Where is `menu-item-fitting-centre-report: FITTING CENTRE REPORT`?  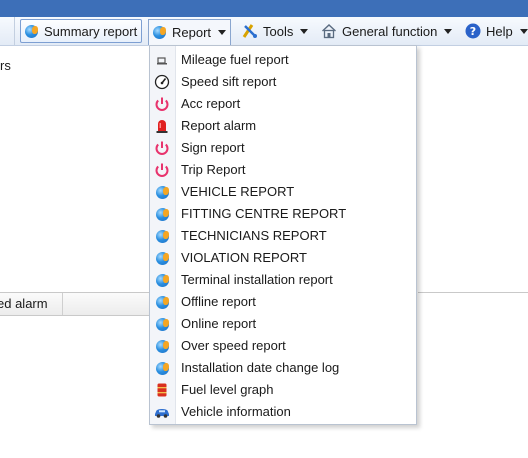
menu-item-fitting-centre-report: FITTING CENTRE REPORT is located at coordinates (283, 214).